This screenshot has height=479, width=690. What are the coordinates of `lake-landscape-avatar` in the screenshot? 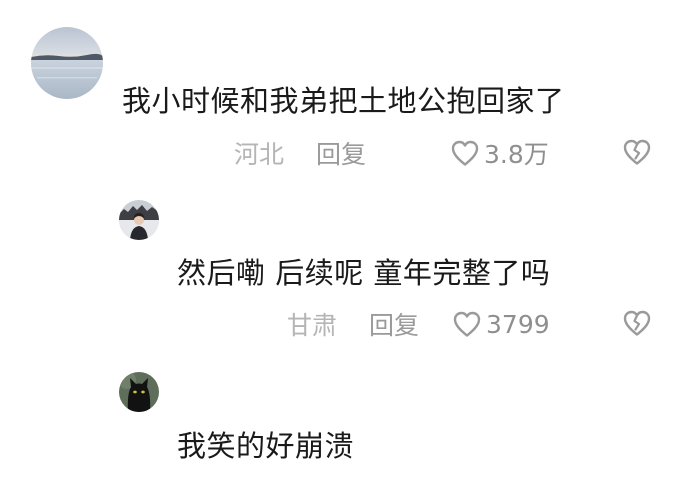 It's located at (67, 63).